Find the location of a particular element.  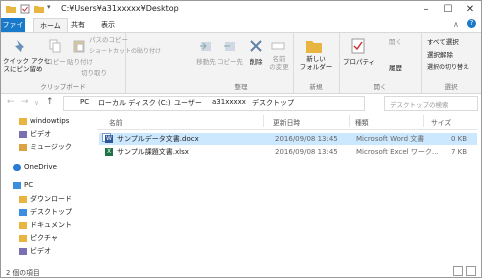

new-group: 新しい フォルダー 新規 is located at coordinates (316, 63).